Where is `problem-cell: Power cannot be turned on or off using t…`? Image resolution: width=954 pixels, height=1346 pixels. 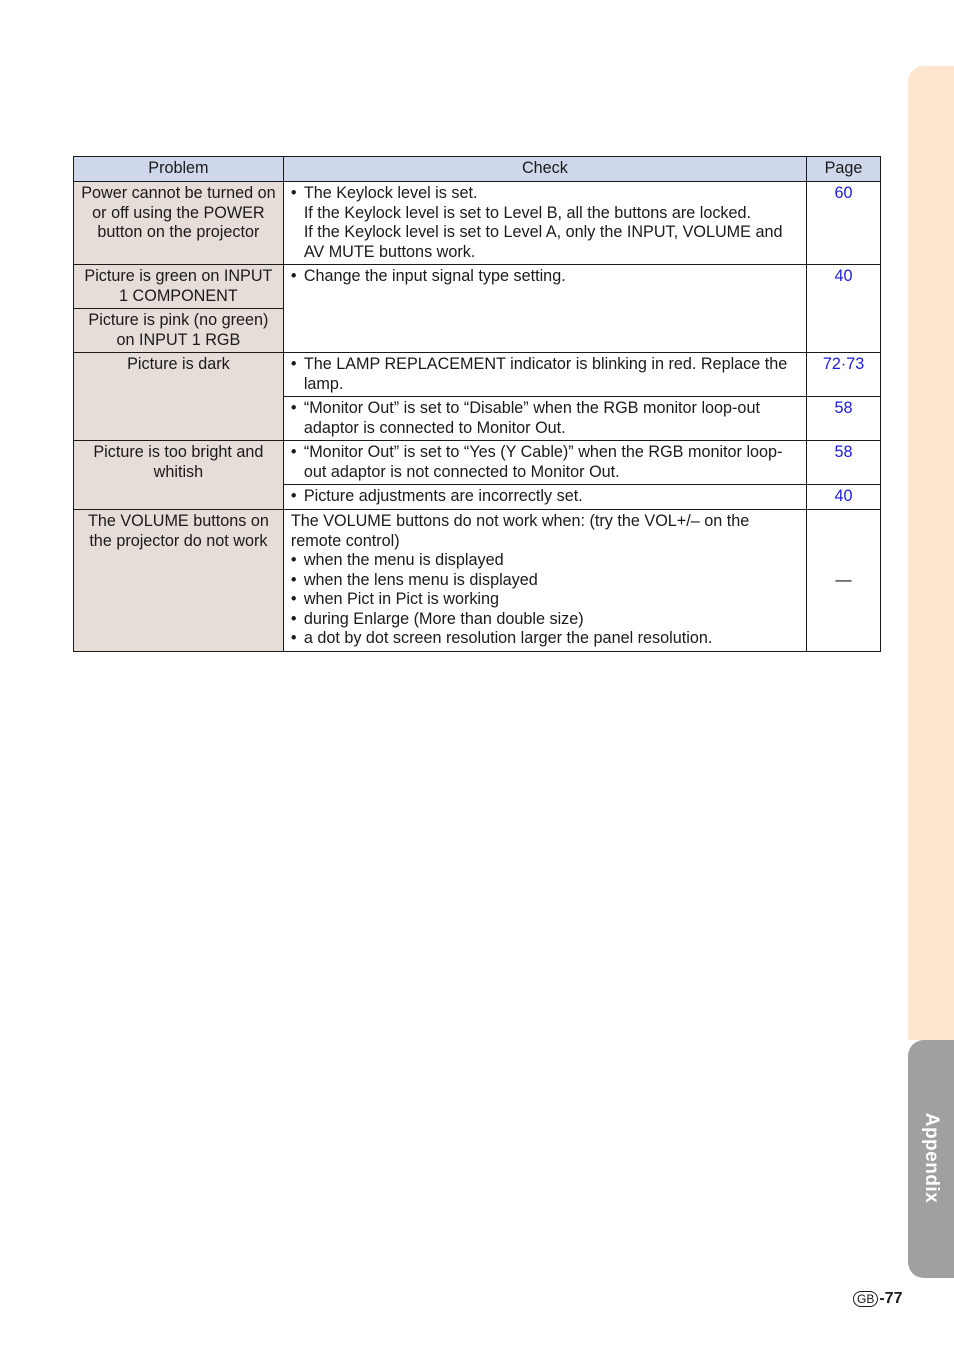 problem-cell: Power cannot be turned on or off using t… is located at coordinates (178, 223).